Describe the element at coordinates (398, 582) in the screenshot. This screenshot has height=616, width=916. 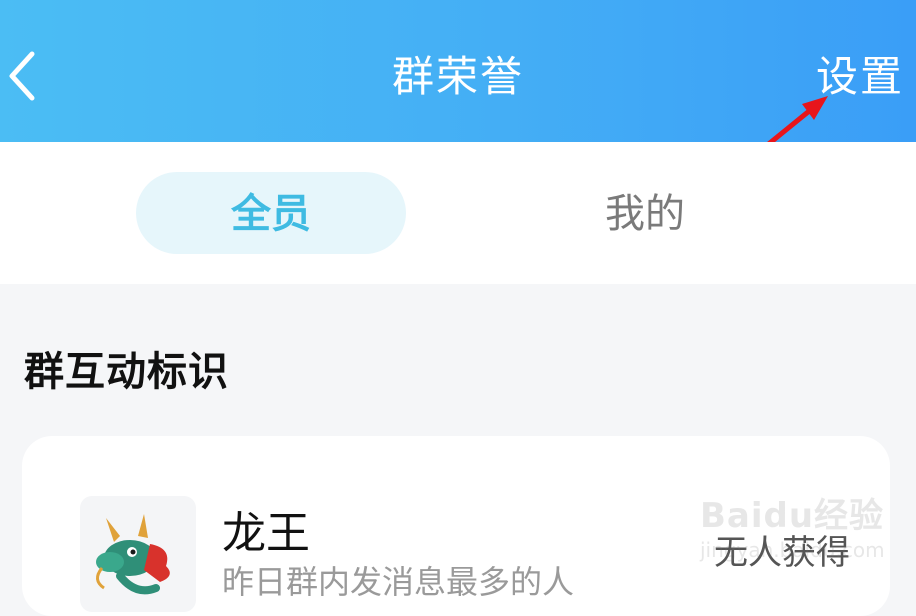
I see `honor-description: 昨日群内发消息最多的人` at that location.